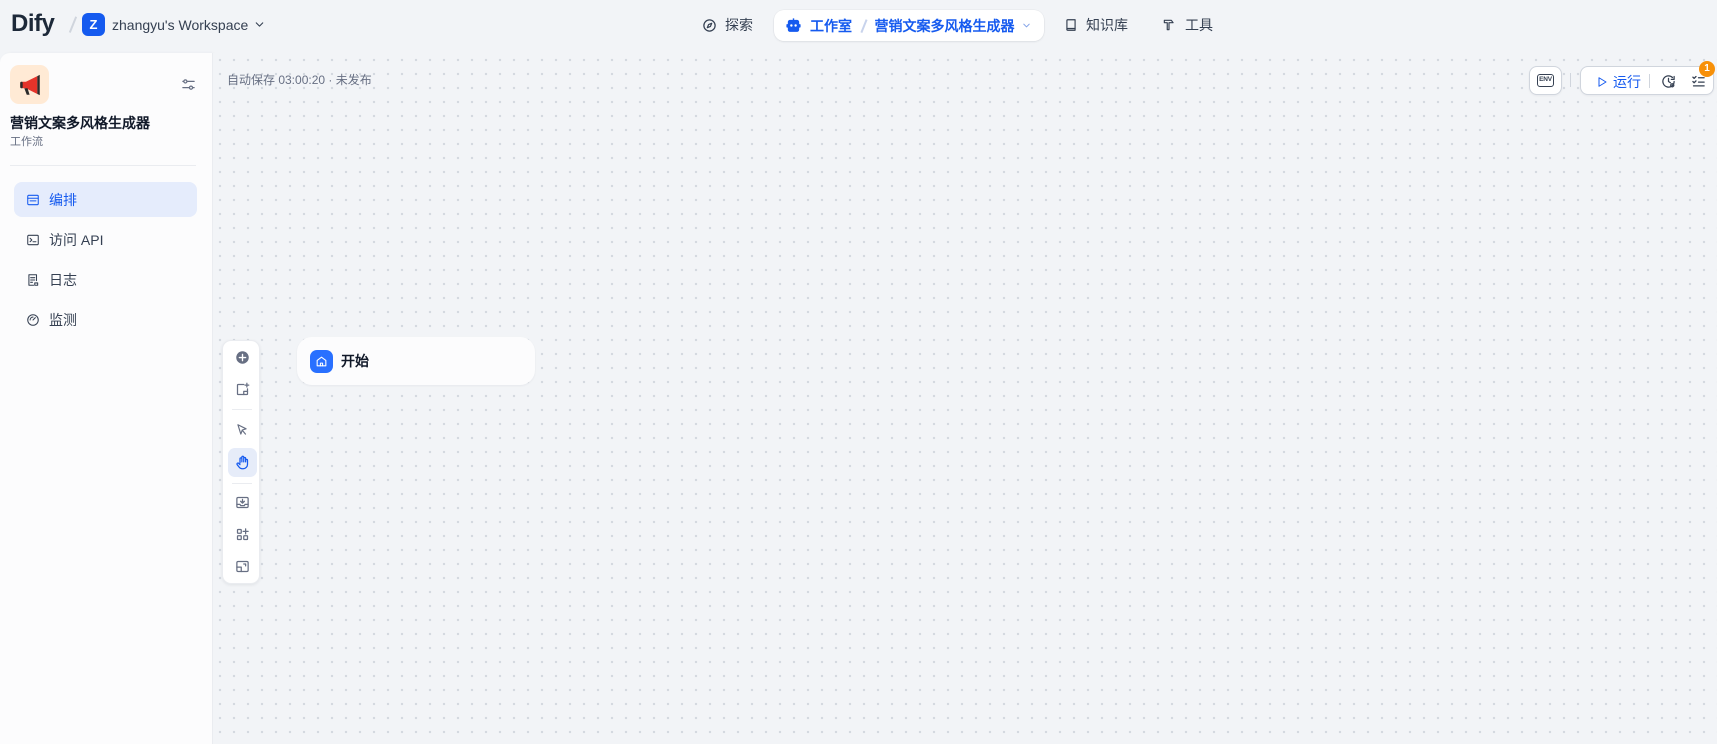 The image size is (1717, 744). Describe the element at coordinates (105, 279) in the screenshot. I see `sidebar-item-logs: 日志` at that location.